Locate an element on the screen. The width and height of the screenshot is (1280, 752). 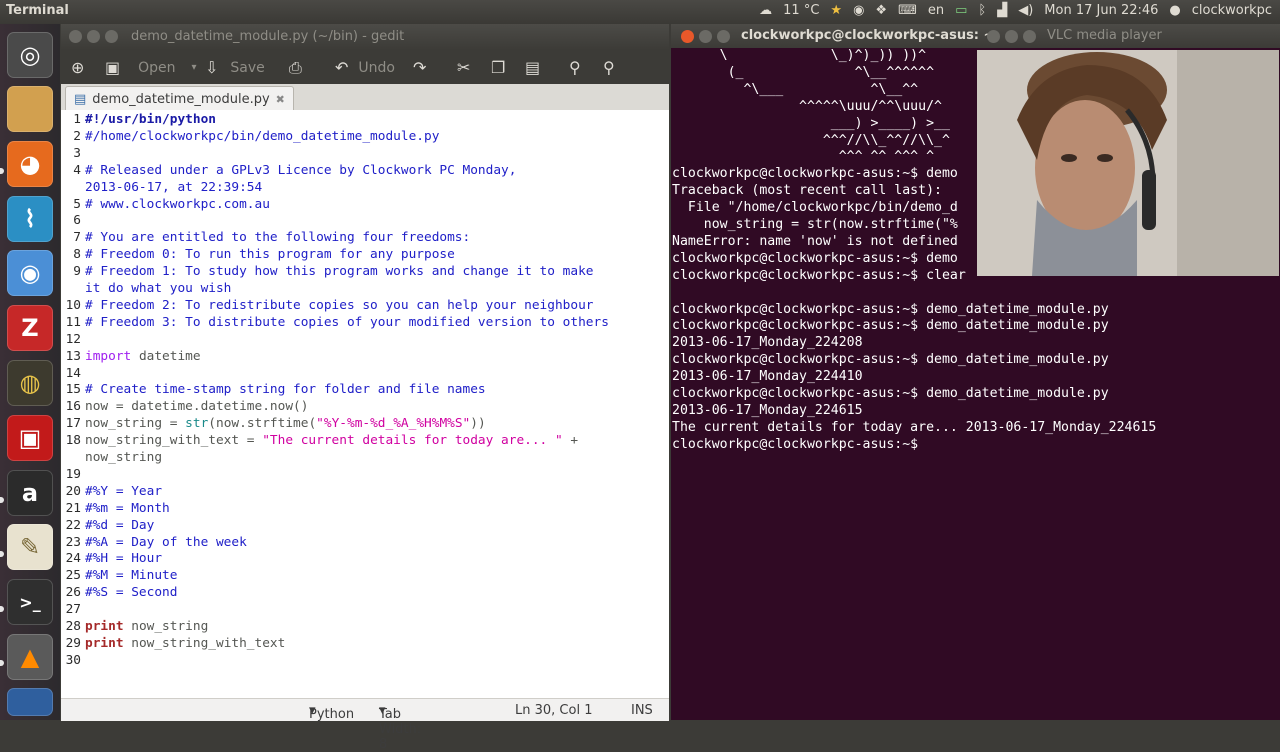
line-number: 1 is located at coordinates (77, 119).